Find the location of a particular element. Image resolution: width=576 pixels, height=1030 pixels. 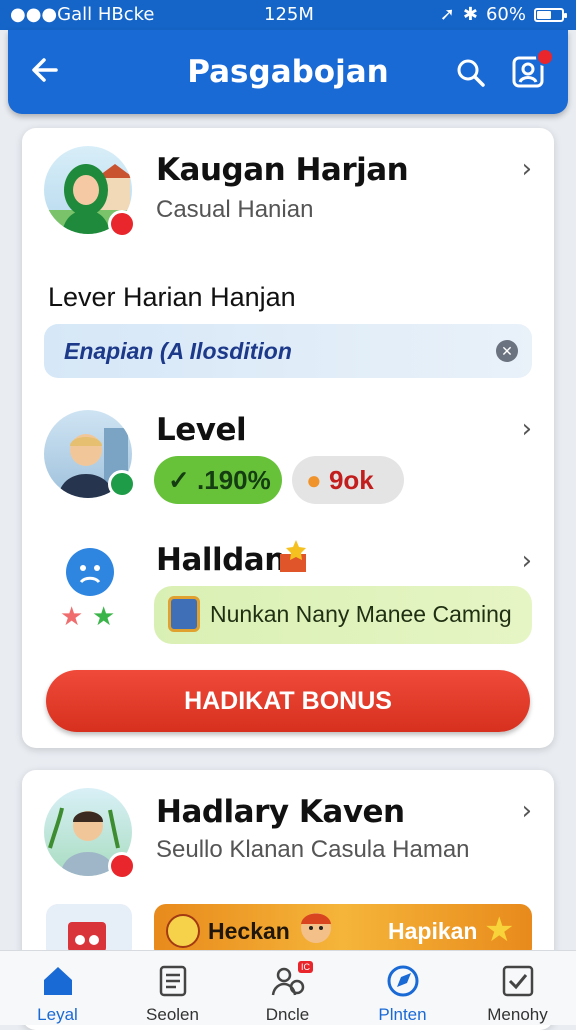

app-bar: Pasgabojan is located at coordinates (288, 72).